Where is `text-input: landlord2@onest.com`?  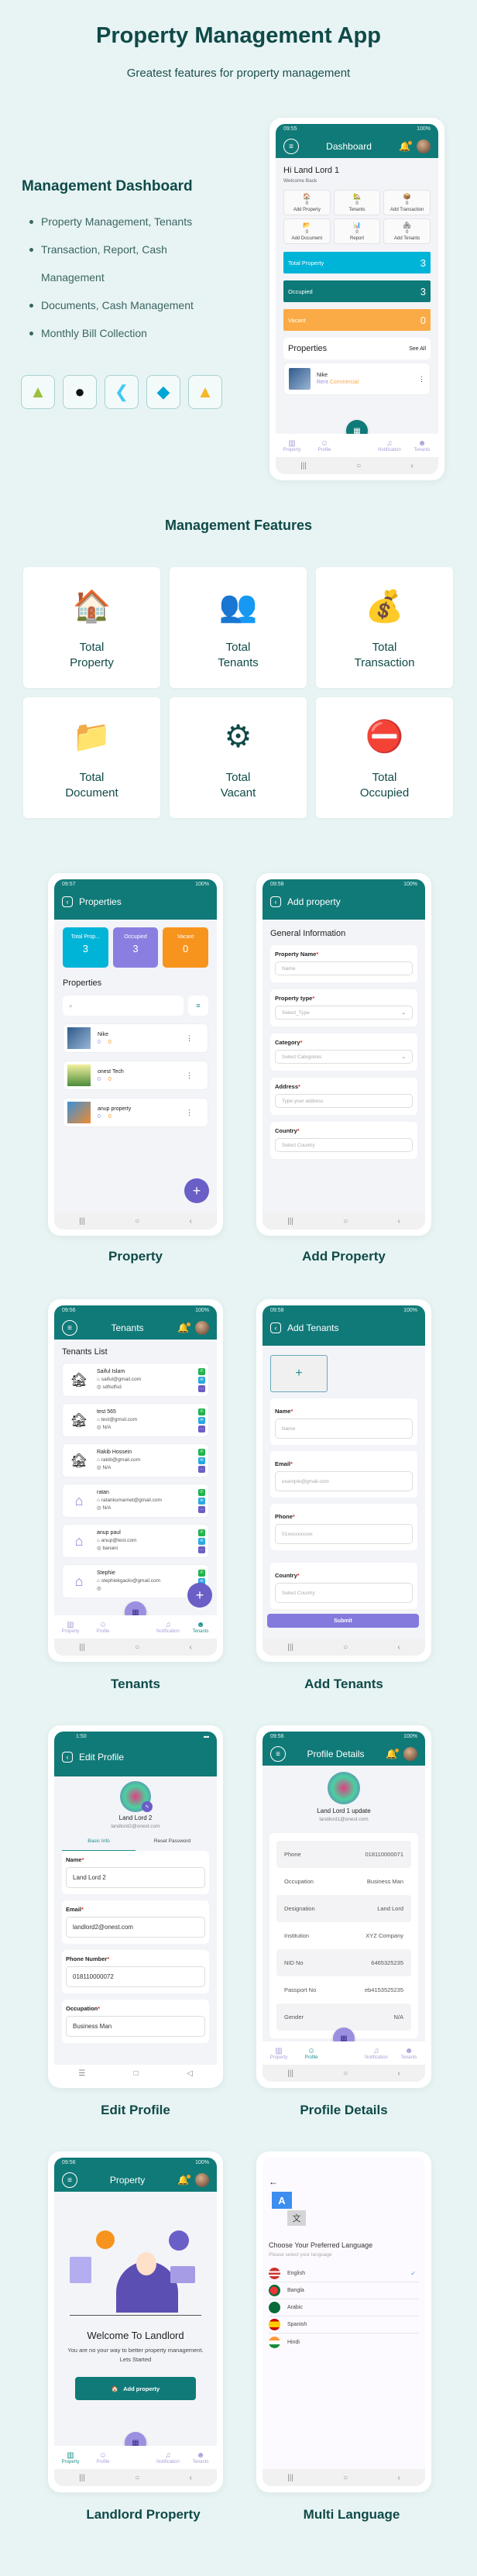 text-input: landlord2@onest.com is located at coordinates (135, 1927).